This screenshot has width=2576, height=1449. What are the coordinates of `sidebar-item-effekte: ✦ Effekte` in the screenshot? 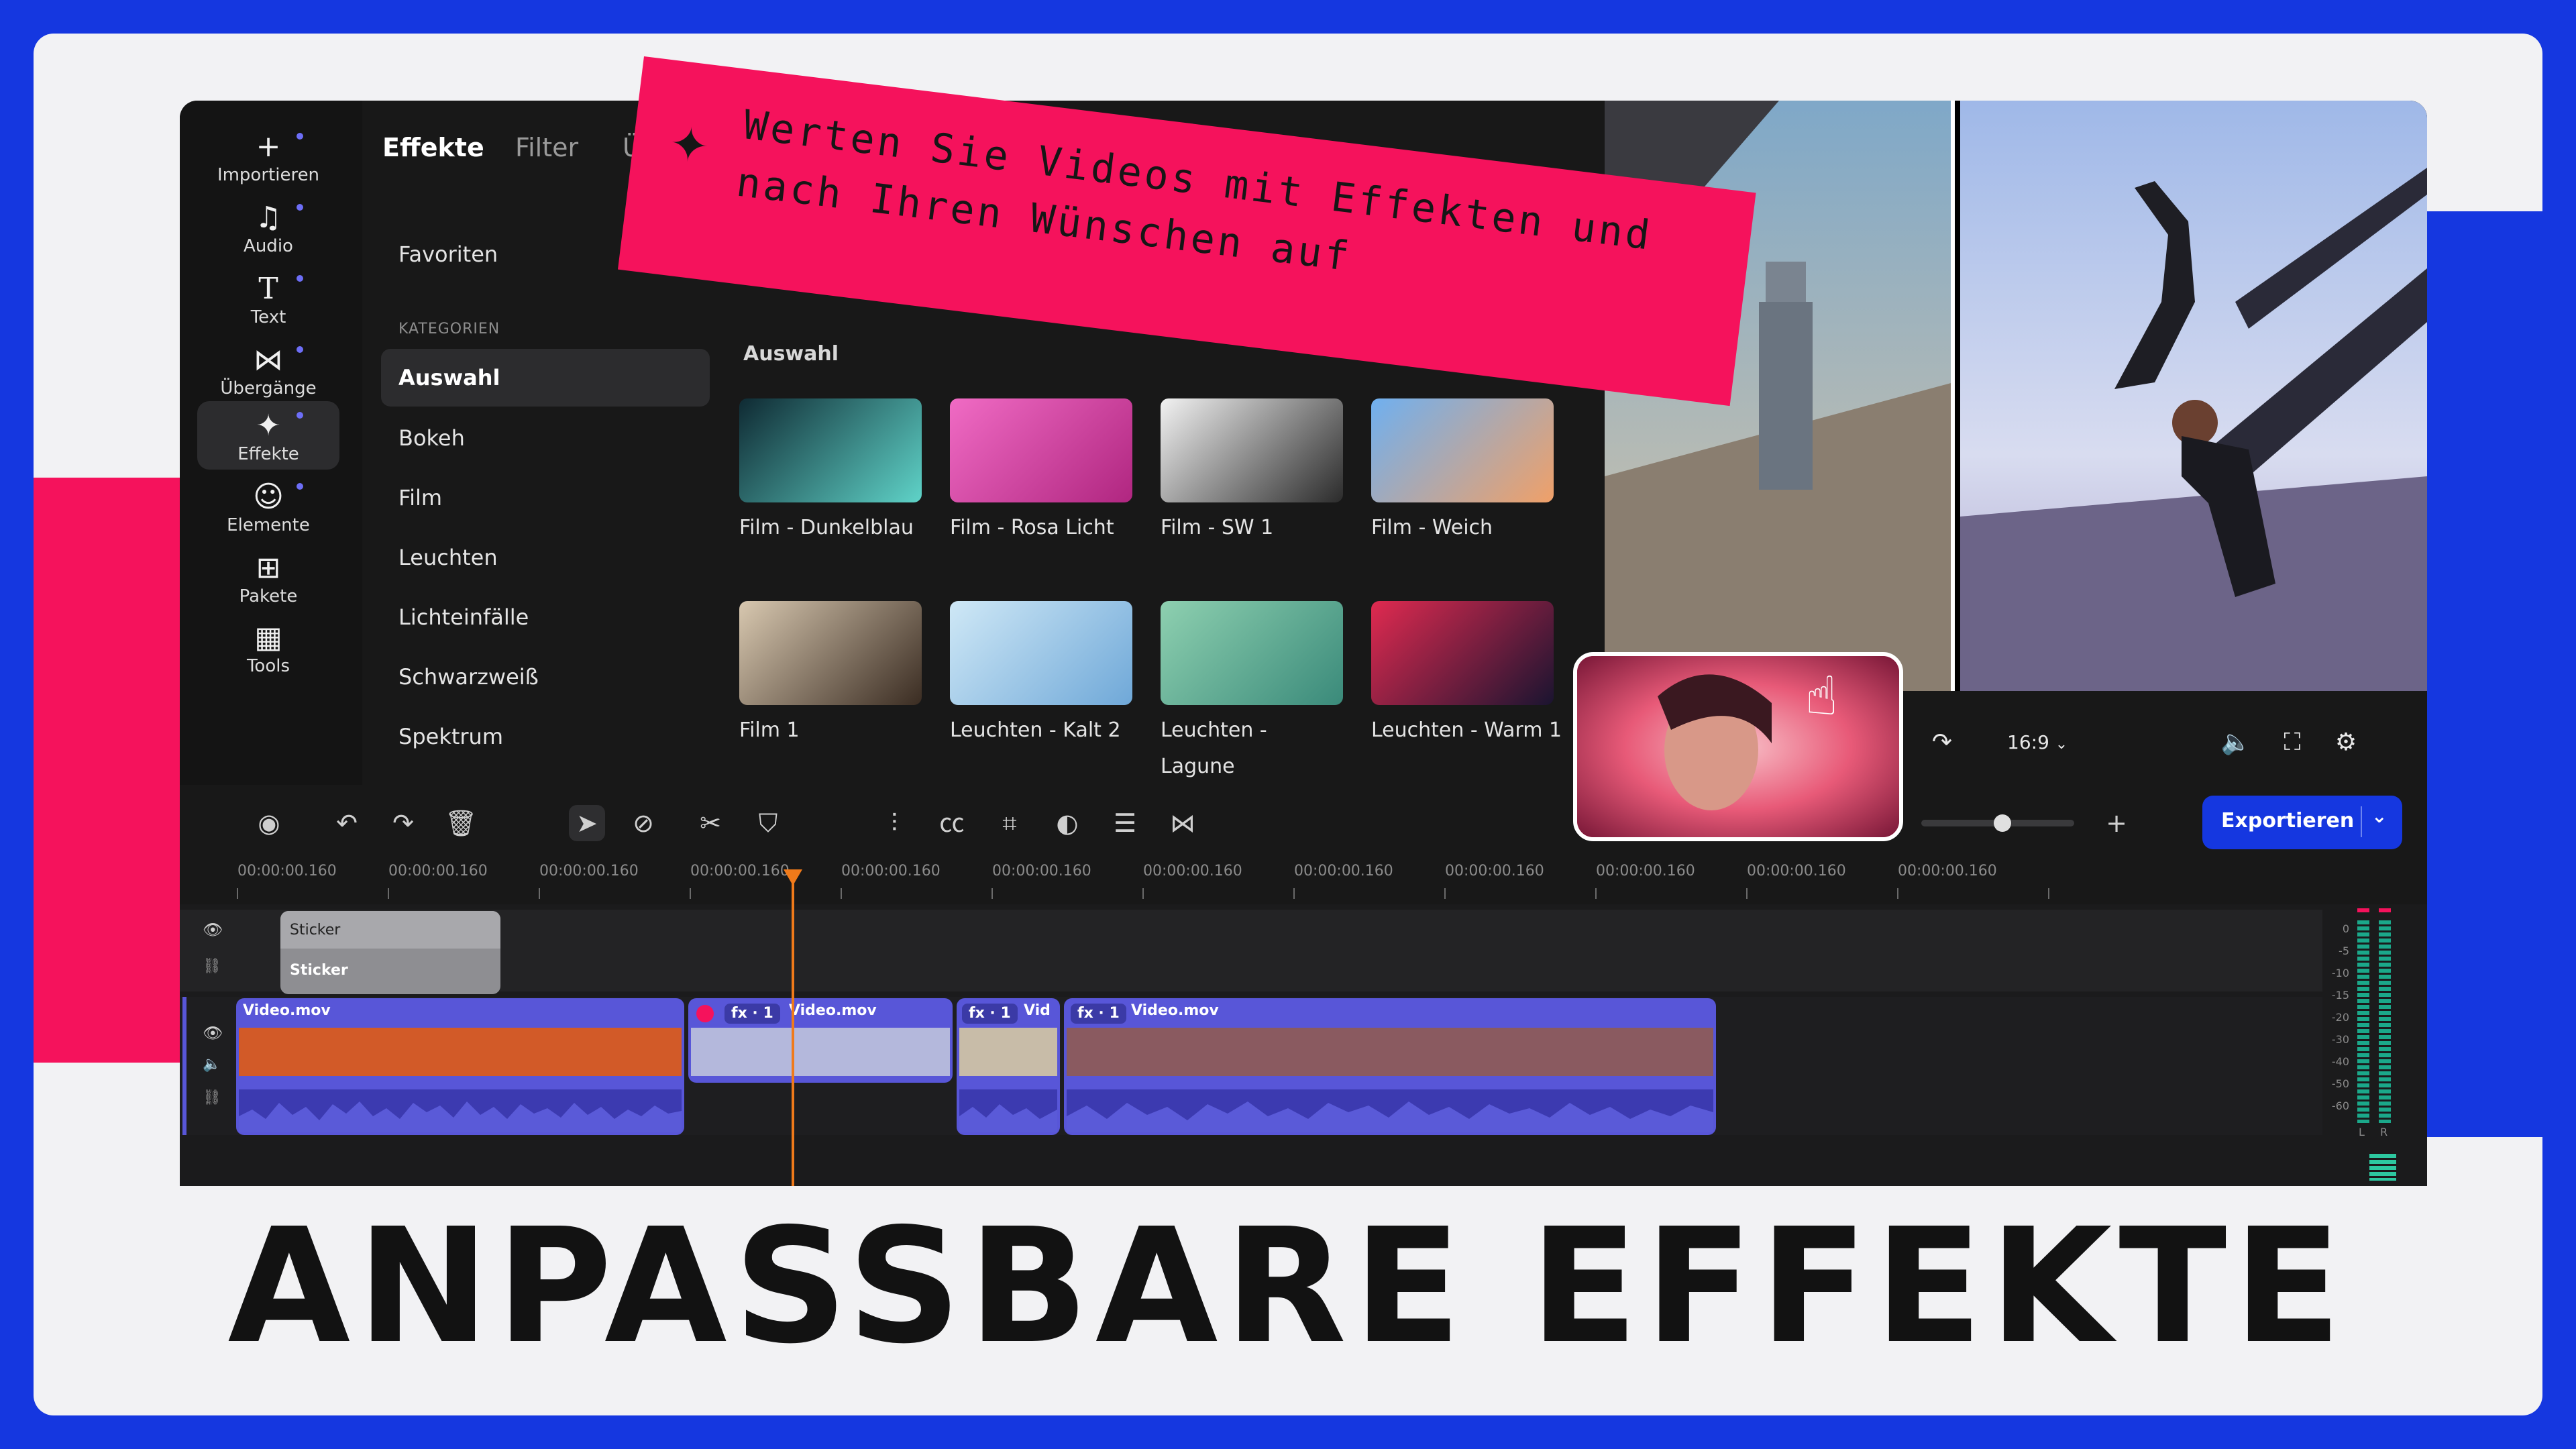 It's located at (268, 435).